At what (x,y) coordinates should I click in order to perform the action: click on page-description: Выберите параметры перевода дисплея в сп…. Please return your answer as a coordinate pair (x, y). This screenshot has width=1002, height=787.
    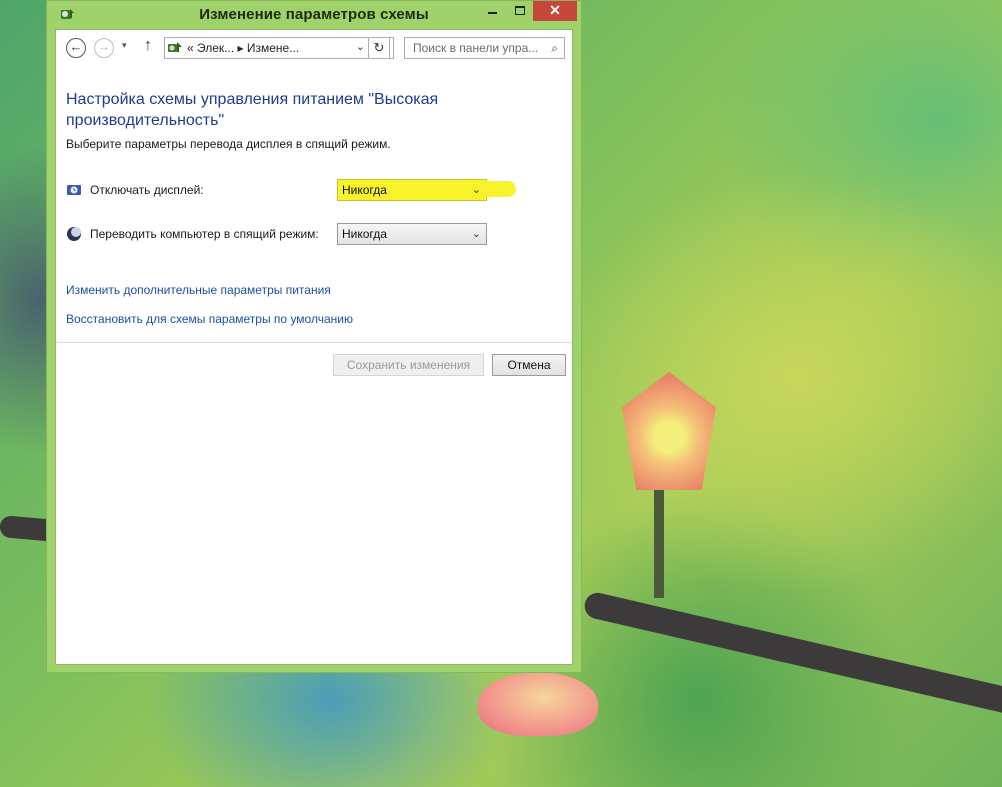
    Looking at the image, I should click on (228, 144).